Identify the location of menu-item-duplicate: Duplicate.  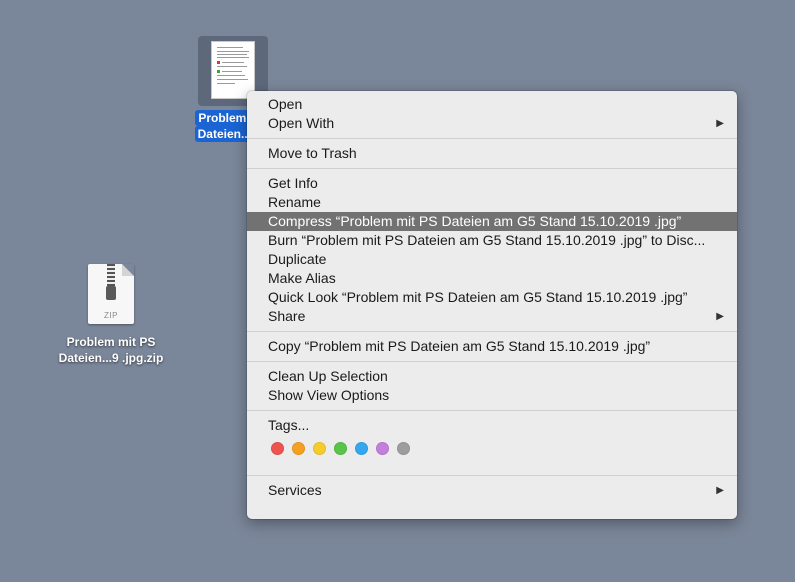
(492, 259).